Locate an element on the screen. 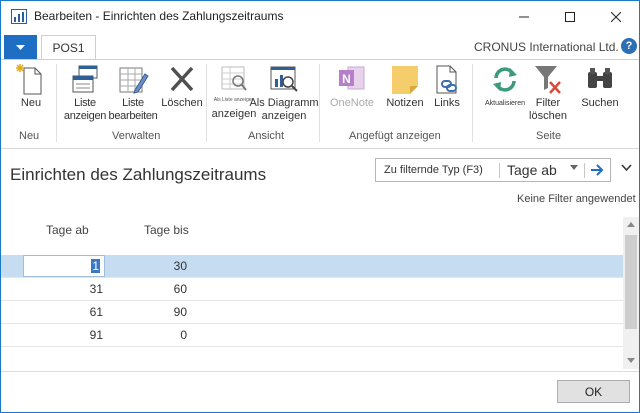 This screenshot has width=640, height=413. app-icon is located at coordinates (19, 16).